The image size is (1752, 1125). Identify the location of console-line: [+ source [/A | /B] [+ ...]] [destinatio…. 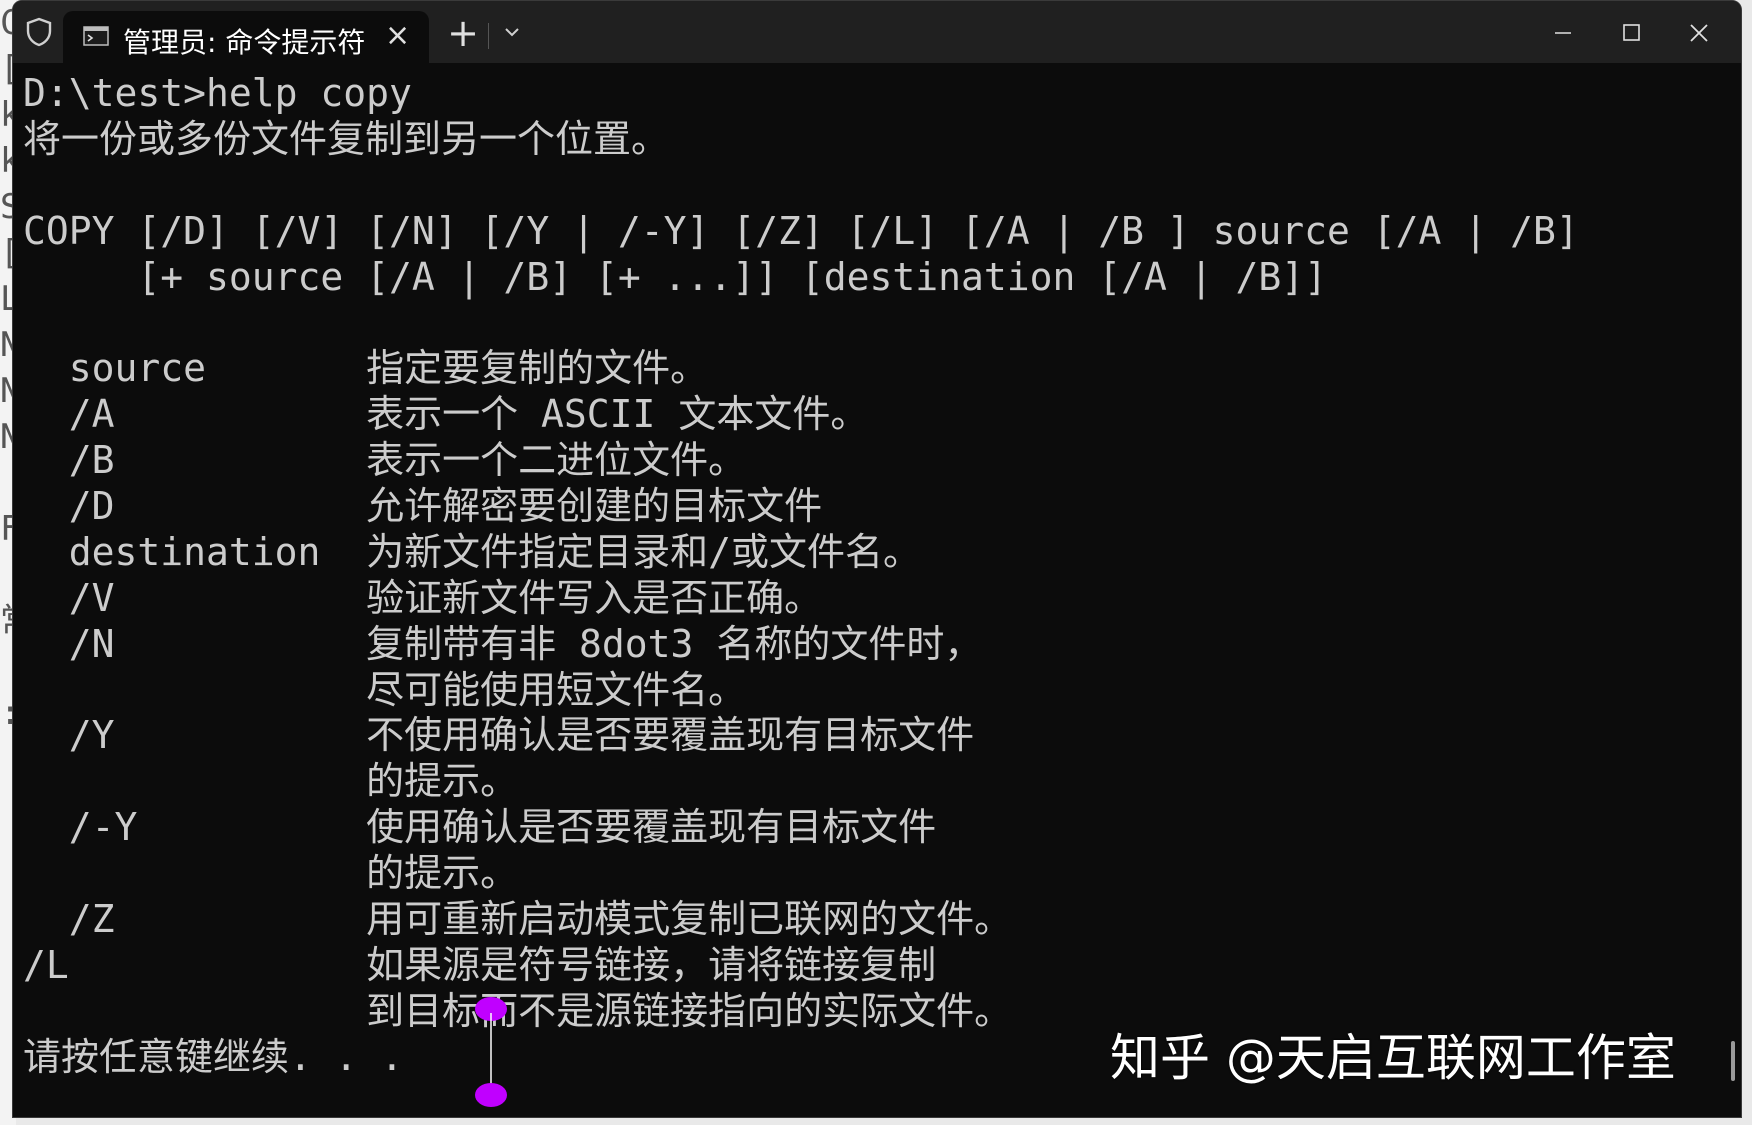
(675, 276).